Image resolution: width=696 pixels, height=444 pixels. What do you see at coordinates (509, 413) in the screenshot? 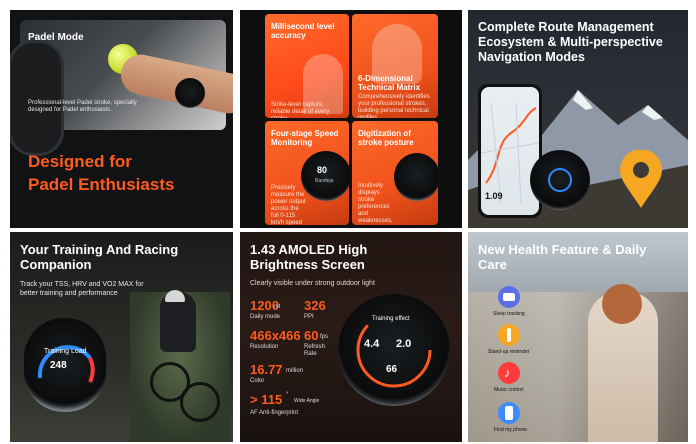
I see `phone-icon` at bounding box center [509, 413].